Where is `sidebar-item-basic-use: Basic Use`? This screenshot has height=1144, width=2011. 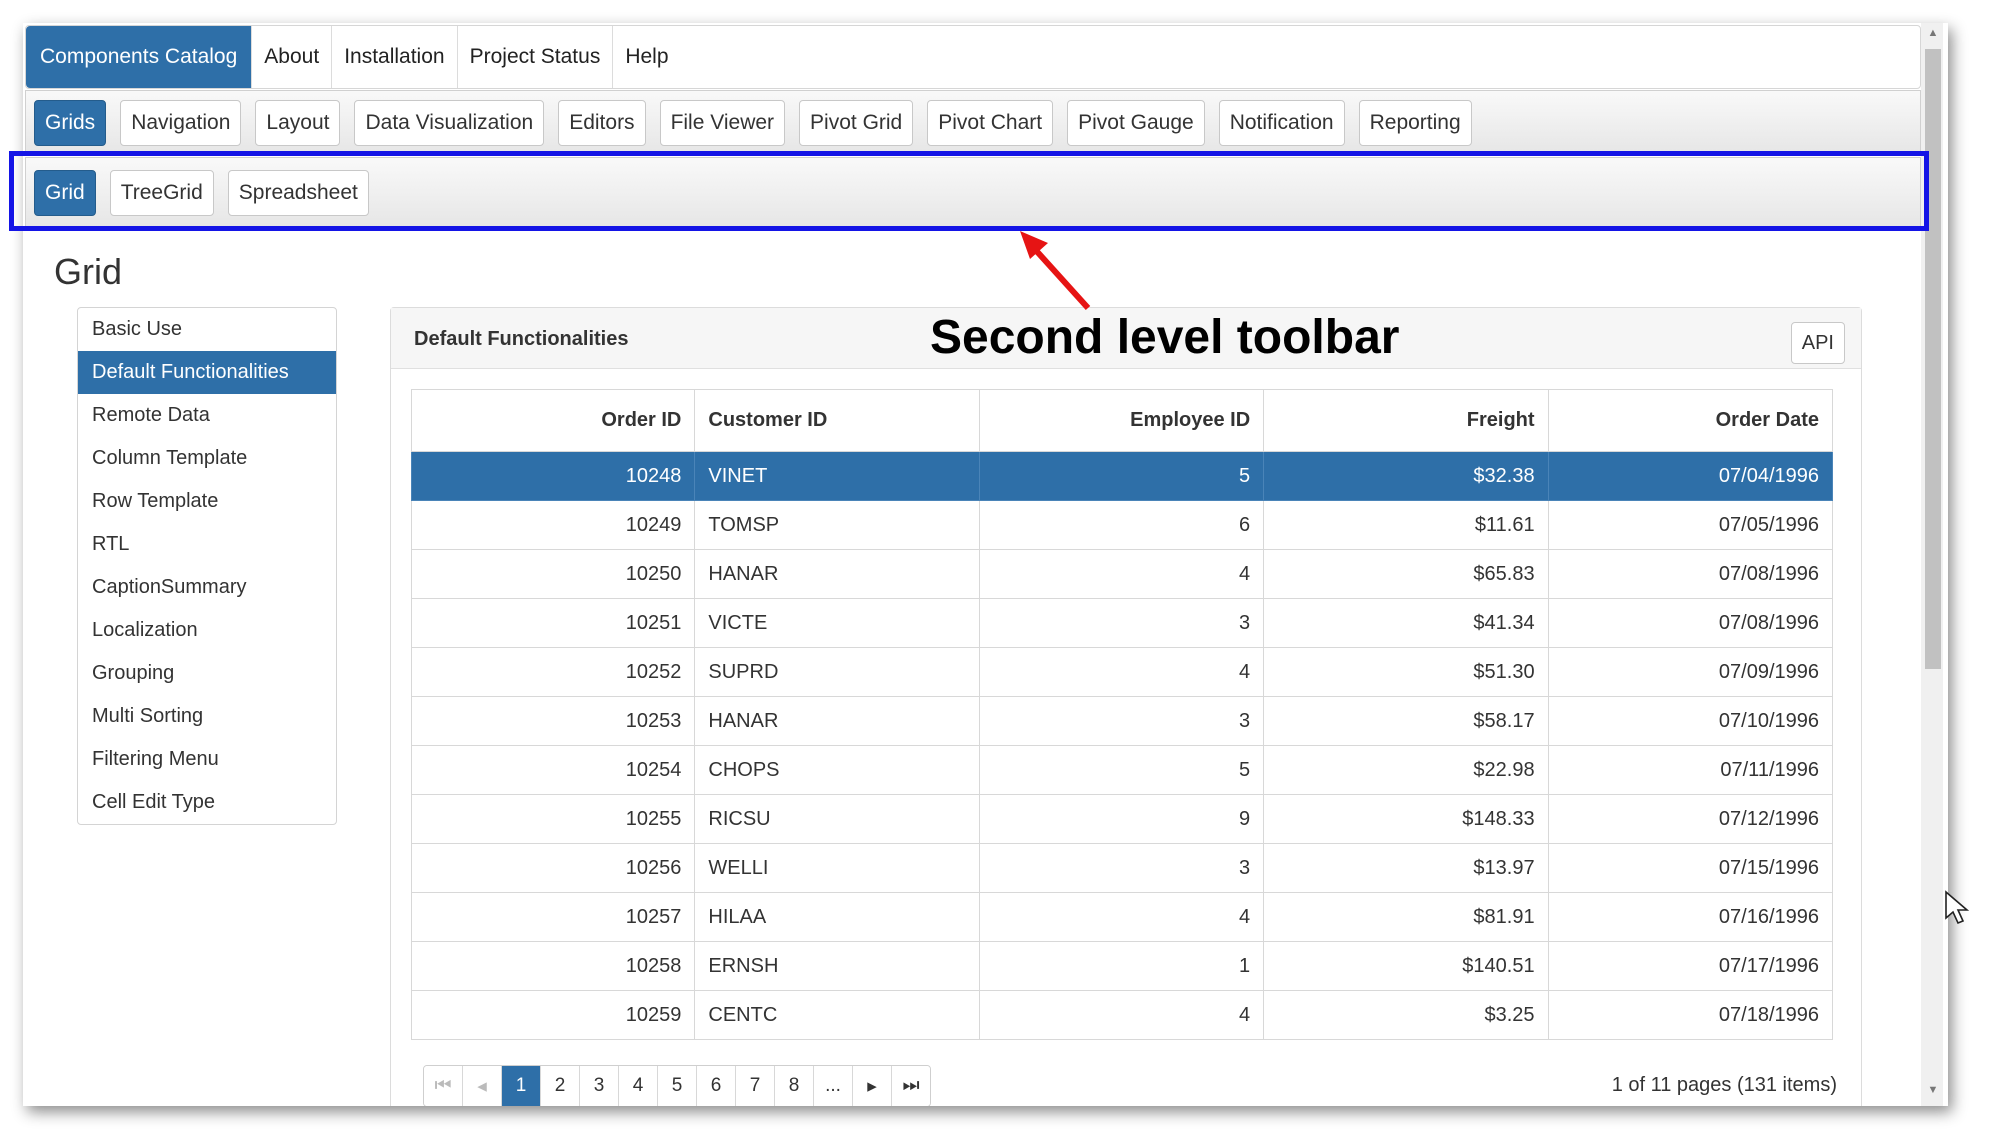
sidebar-item-basic-use: Basic Use is located at coordinates (207, 329).